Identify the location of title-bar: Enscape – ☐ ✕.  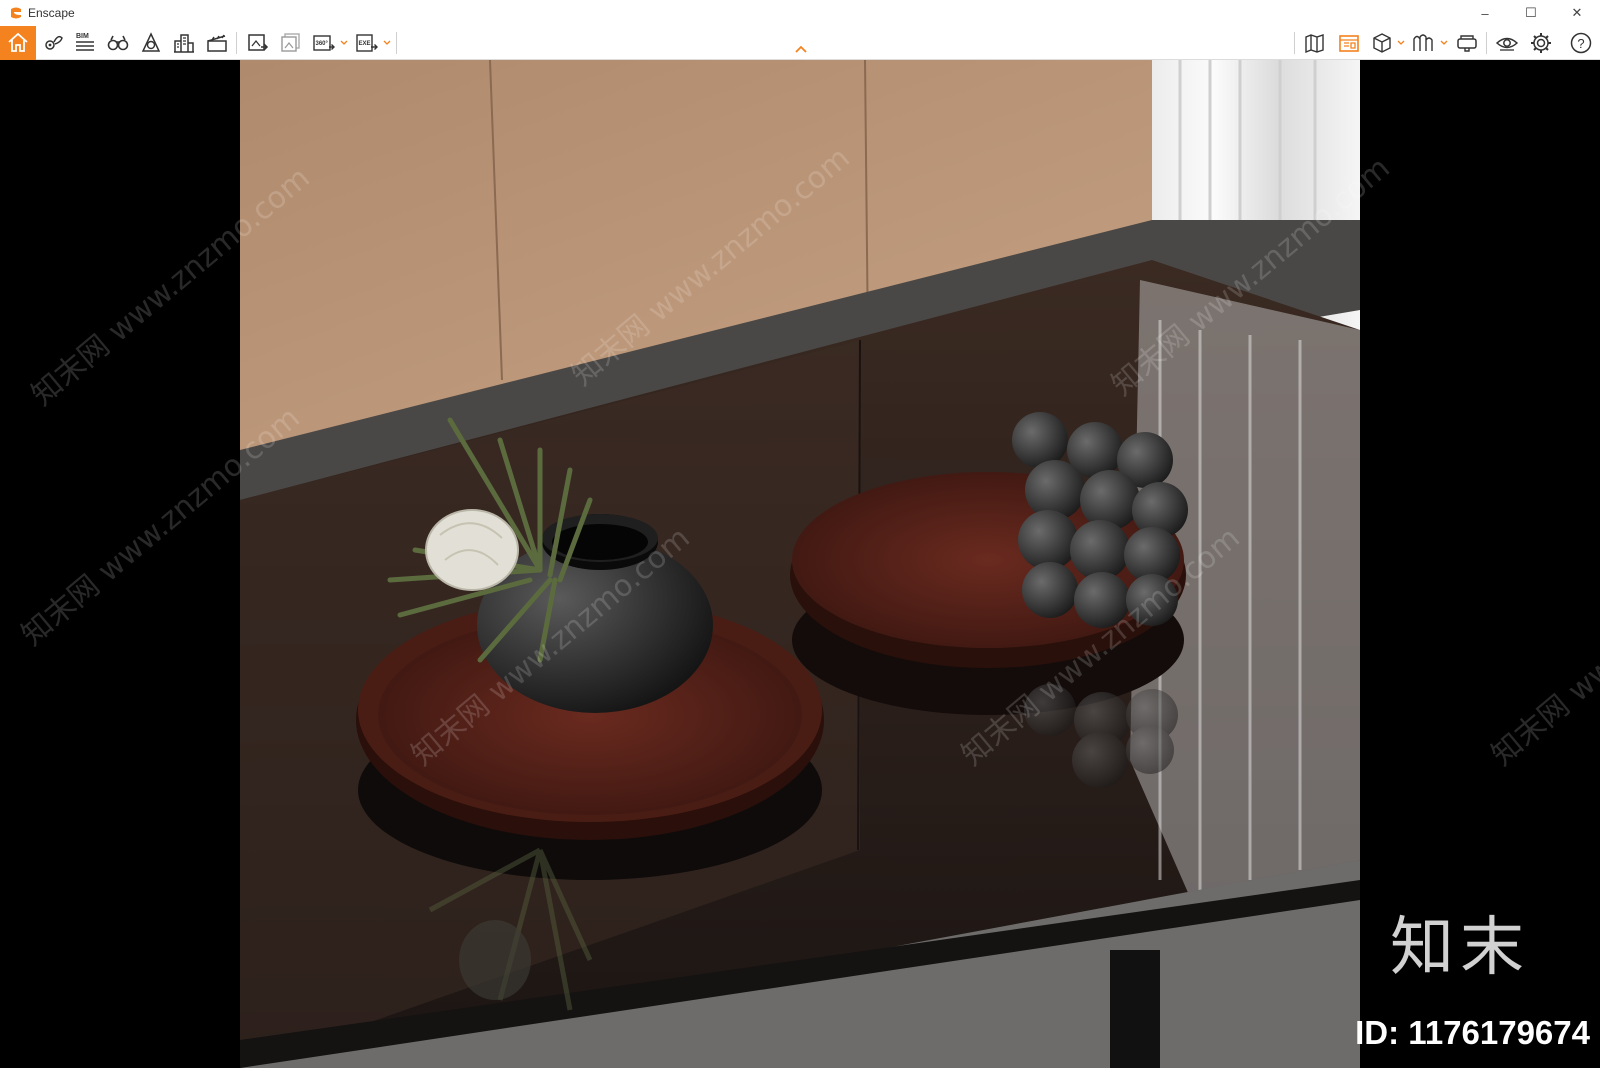
(800, 13).